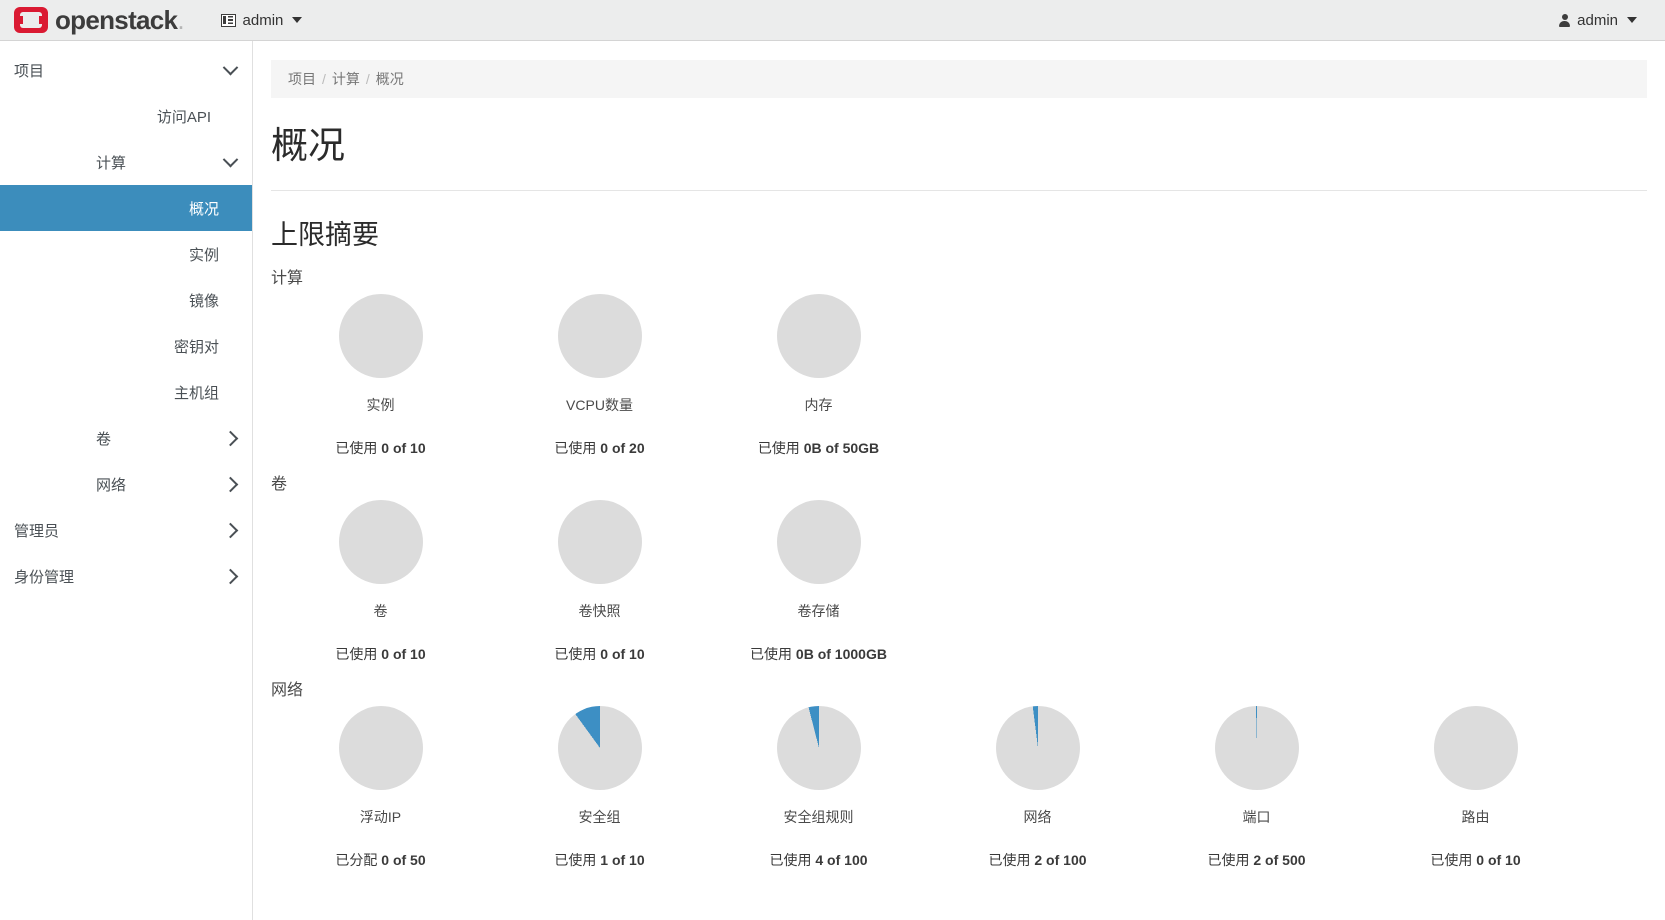 The height and width of the screenshot is (920, 1665). Describe the element at coordinates (599, 610) in the screenshot. I see `quota-chart-label: 卷快照` at that location.